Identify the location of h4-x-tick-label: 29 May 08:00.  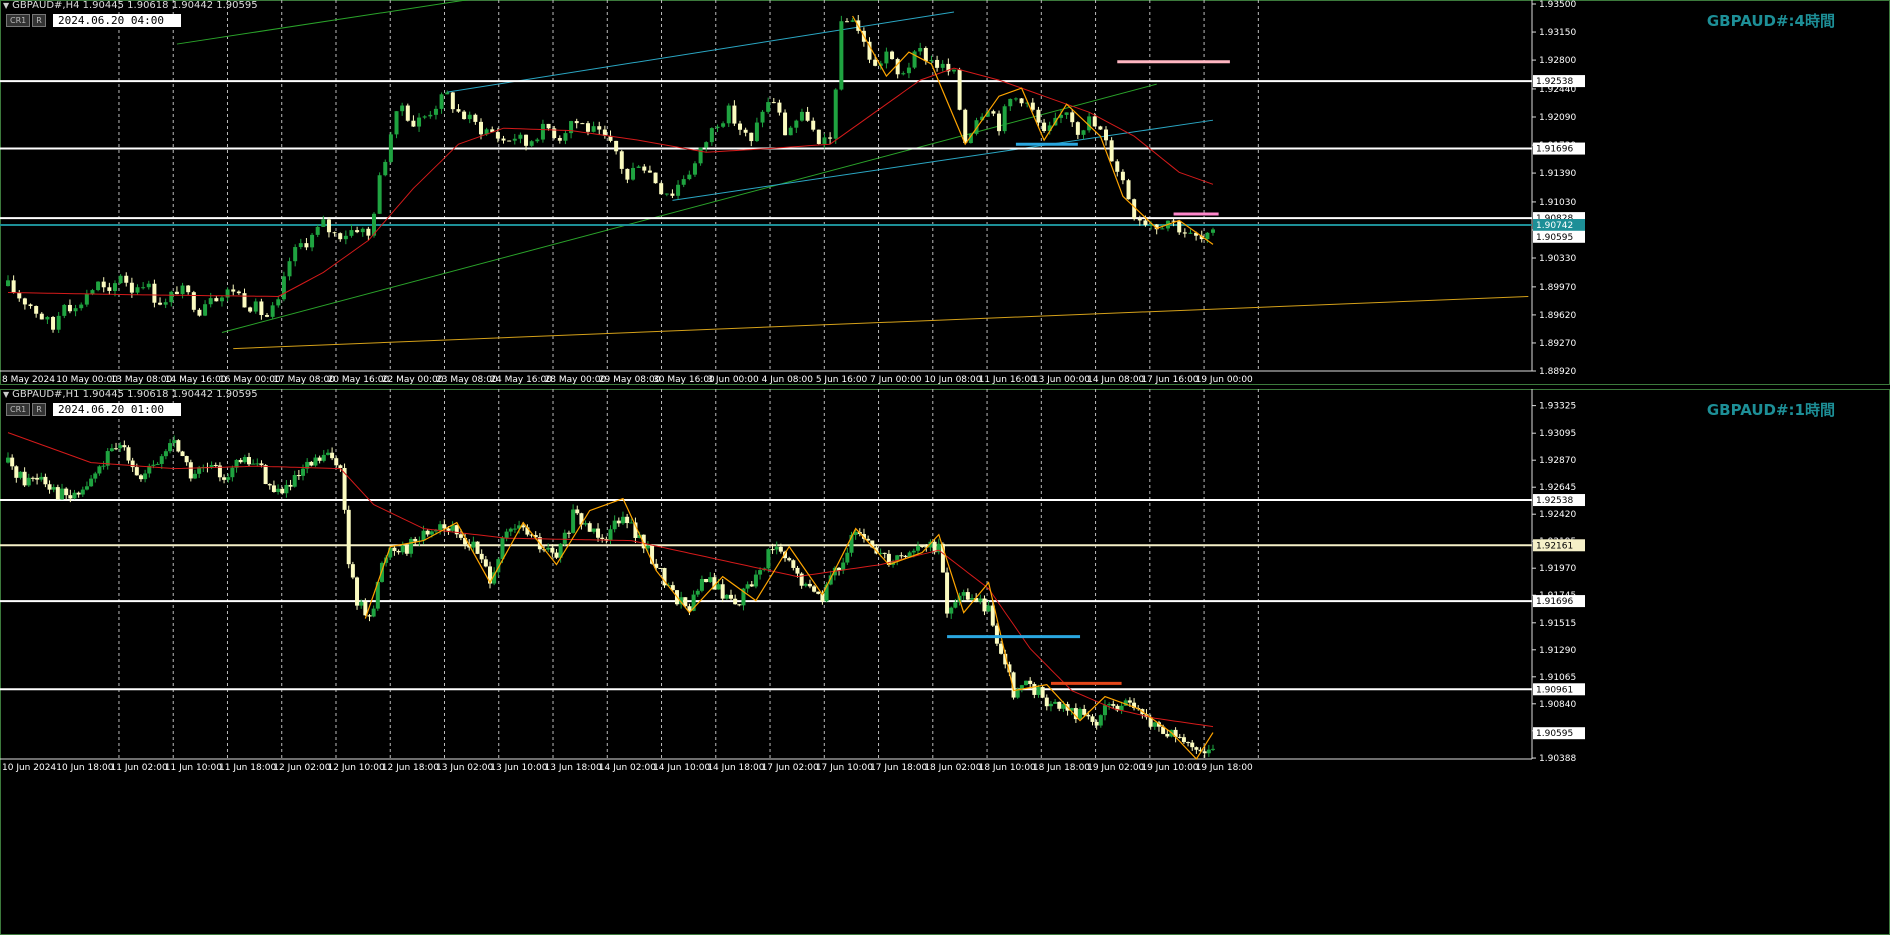
(630, 380).